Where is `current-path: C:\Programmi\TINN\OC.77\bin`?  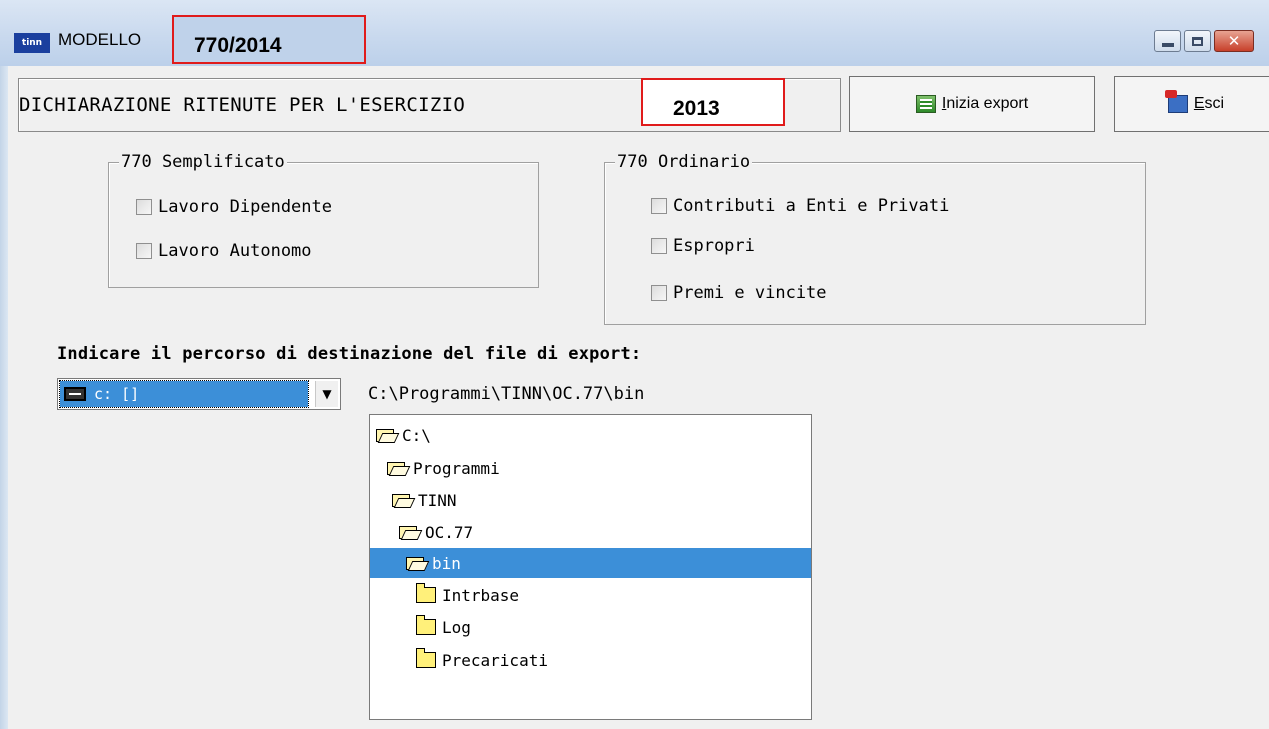
current-path: C:\Programmi\TINN\OC.77\bin is located at coordinates (506, 394).